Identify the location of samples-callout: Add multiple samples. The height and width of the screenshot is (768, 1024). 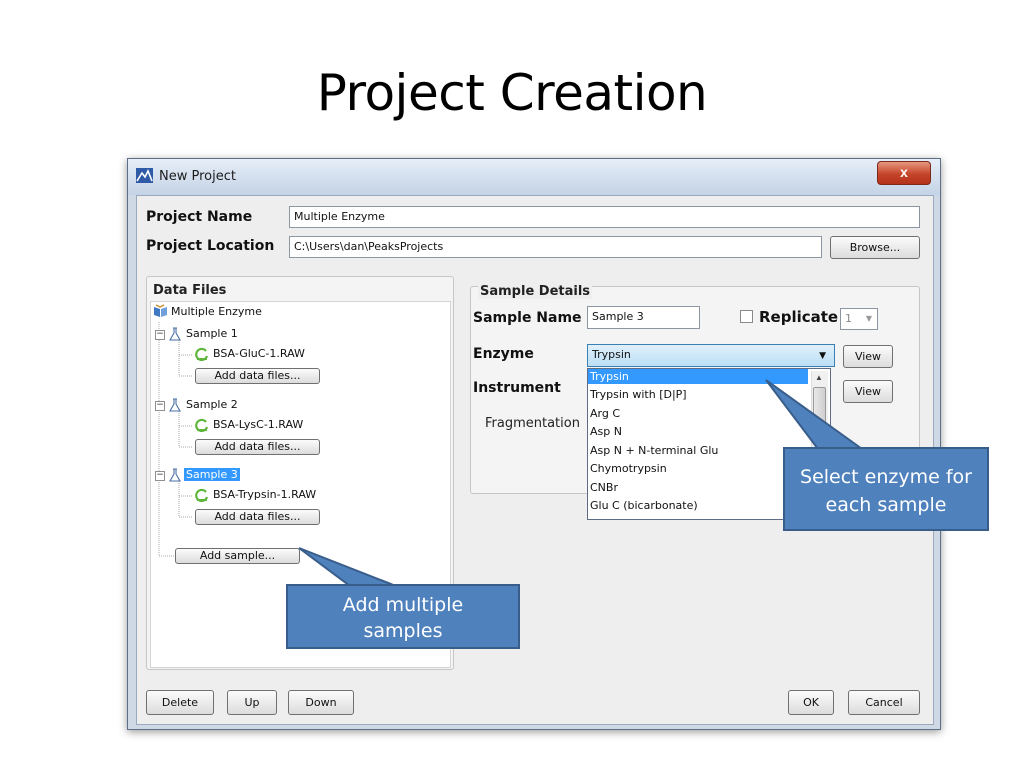
(403, 616).